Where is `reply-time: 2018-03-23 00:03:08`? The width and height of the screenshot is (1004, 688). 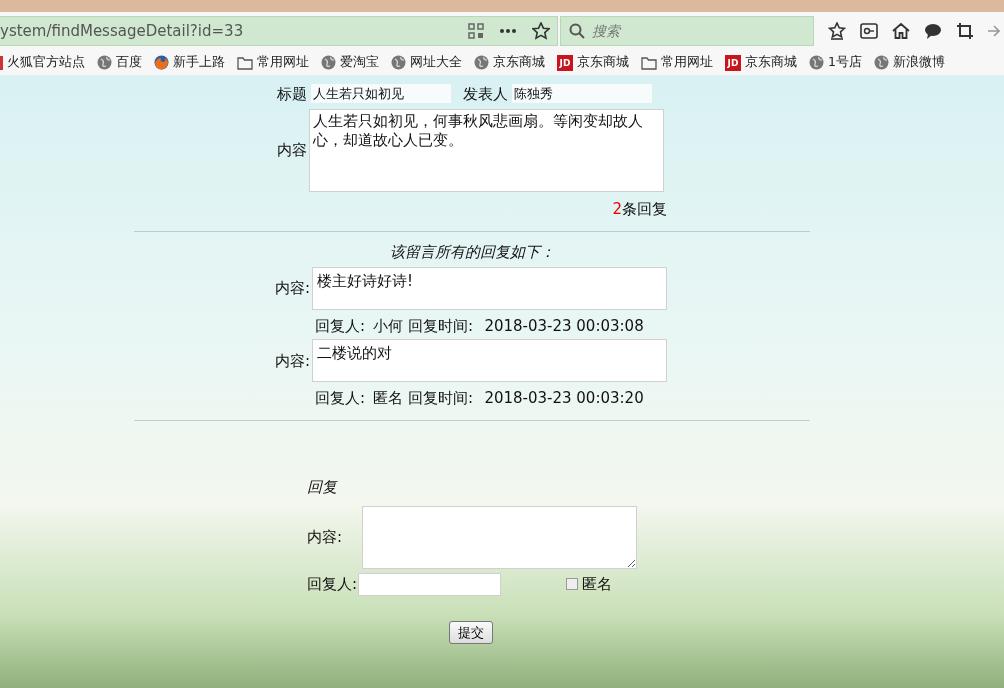 reply-time: 2018-03-23 00:03:08 is located at coordinates (564, 326).